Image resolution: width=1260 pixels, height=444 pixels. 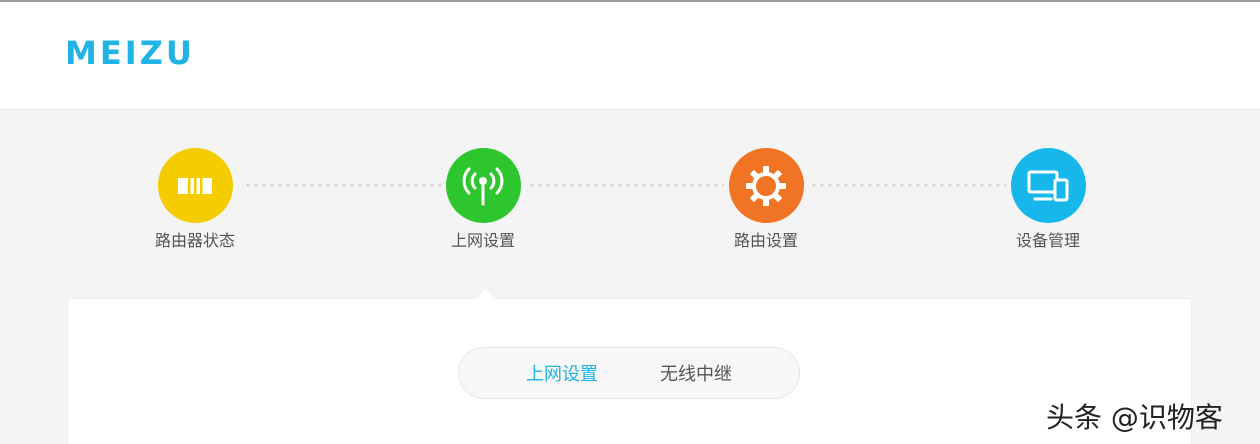 What do you see at coordinates (629, 373) in the screenshot?
I see `settings-tab-switch: 上网设置 无线中继` at bounding box center [629, 373].